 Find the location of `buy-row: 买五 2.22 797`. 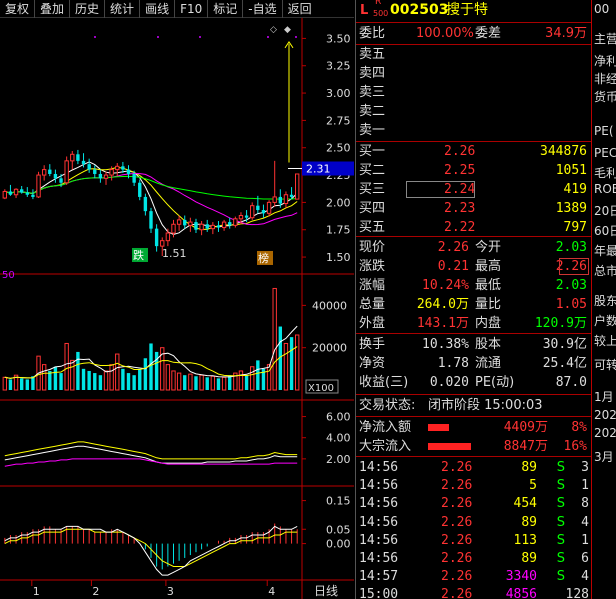

buy-row: 买五 2.22 797 is located at coordinates (473, 227).